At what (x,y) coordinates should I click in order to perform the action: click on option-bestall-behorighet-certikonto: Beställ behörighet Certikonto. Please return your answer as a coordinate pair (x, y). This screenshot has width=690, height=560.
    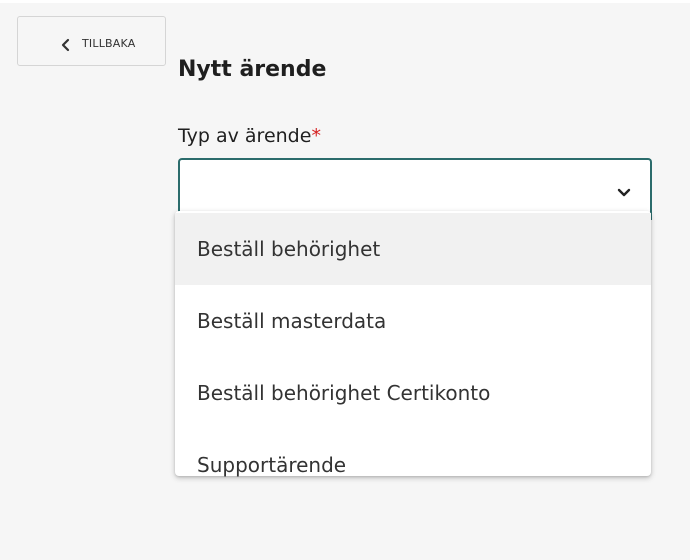
    Looking at the image, I should click on (413, 393).